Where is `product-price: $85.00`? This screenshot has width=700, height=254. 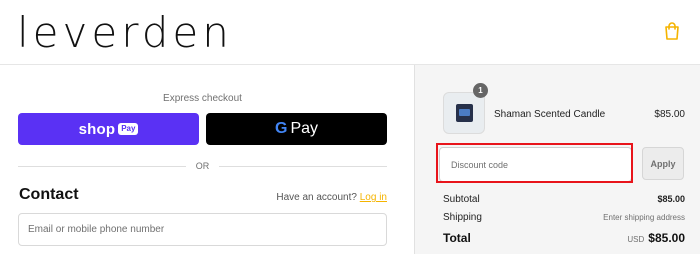 product-price: $85.00 is located at coordinates (669, 114).